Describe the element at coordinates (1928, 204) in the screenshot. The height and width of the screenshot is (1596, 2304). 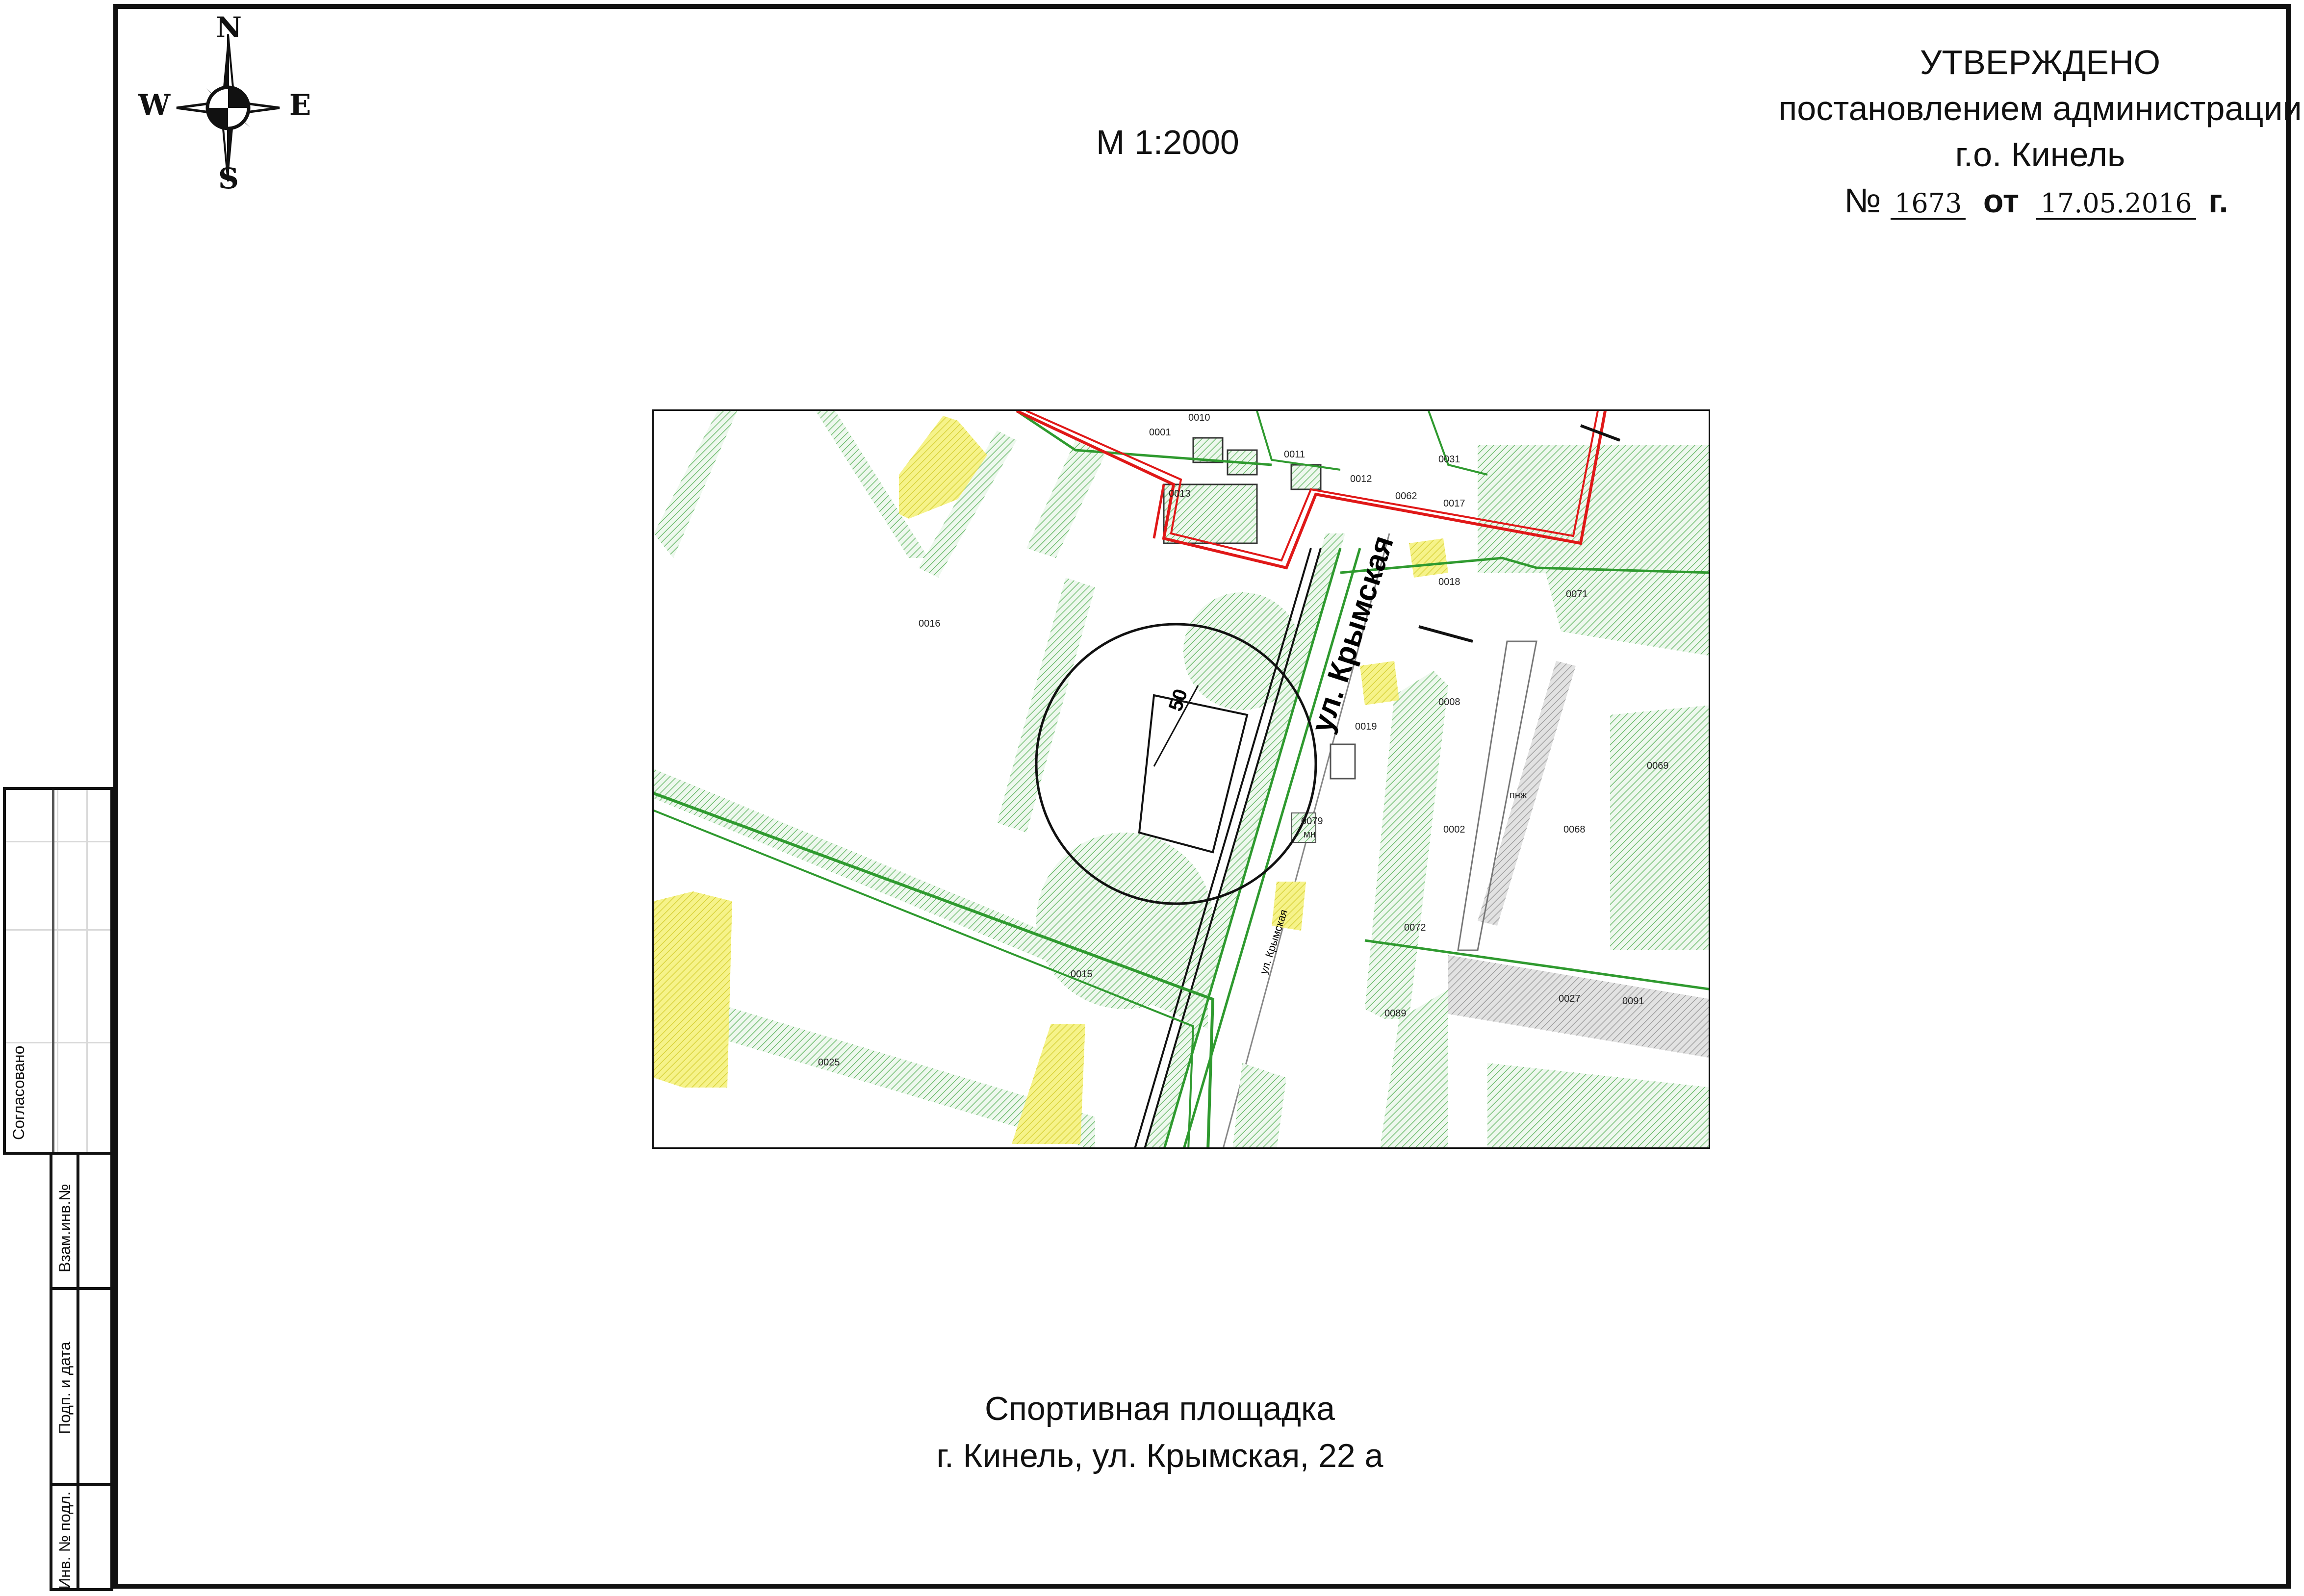
I see `decree-number: 1673` at that location.